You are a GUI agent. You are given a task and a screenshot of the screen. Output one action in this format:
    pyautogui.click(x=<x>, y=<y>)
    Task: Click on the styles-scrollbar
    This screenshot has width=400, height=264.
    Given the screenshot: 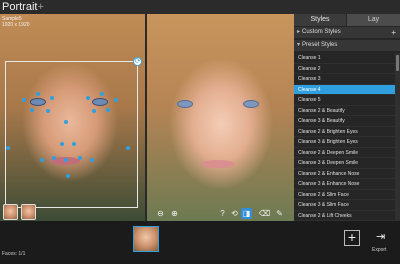 What is the action you would take?
    pyautogui.click(x=397, y=137)
    